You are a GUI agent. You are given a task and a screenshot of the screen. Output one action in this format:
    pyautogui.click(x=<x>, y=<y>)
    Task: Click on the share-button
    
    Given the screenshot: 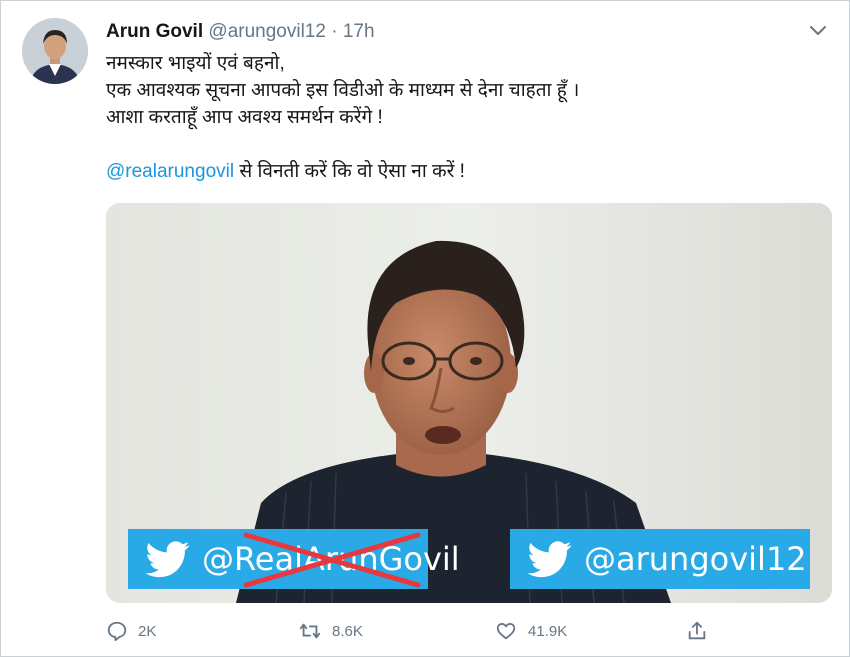 What is the action you would take?
    pyautogui.click(x=697, y=631)
    